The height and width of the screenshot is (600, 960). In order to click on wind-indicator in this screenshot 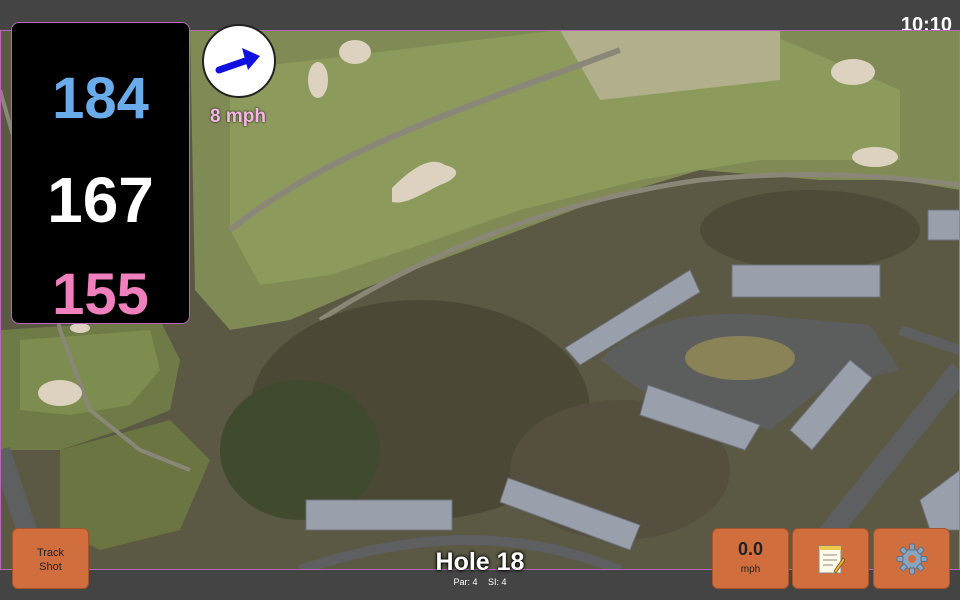, I will do `click(239, 61)`.